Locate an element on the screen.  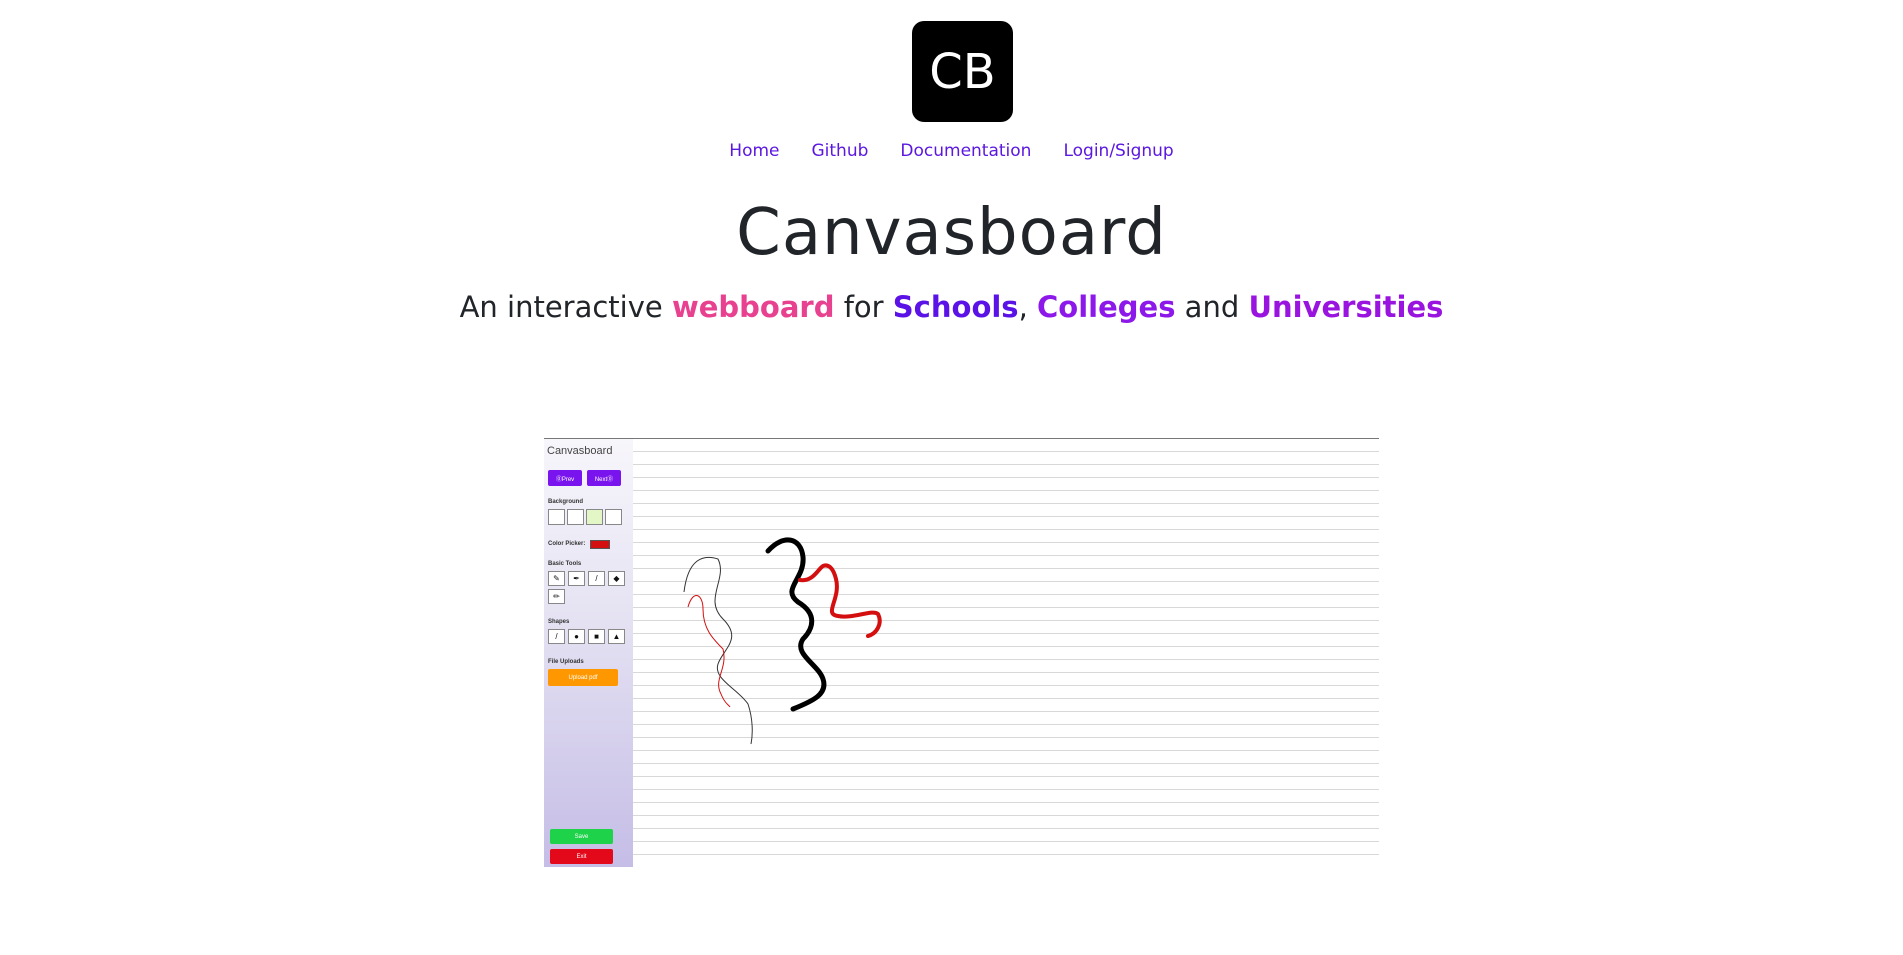
nav-home-link: Home is located at coordinates (754, 151).